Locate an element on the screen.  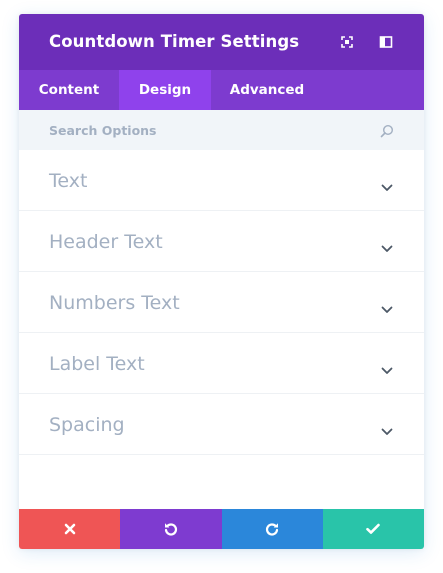
modal-footer is located at coordinates (221, 529).